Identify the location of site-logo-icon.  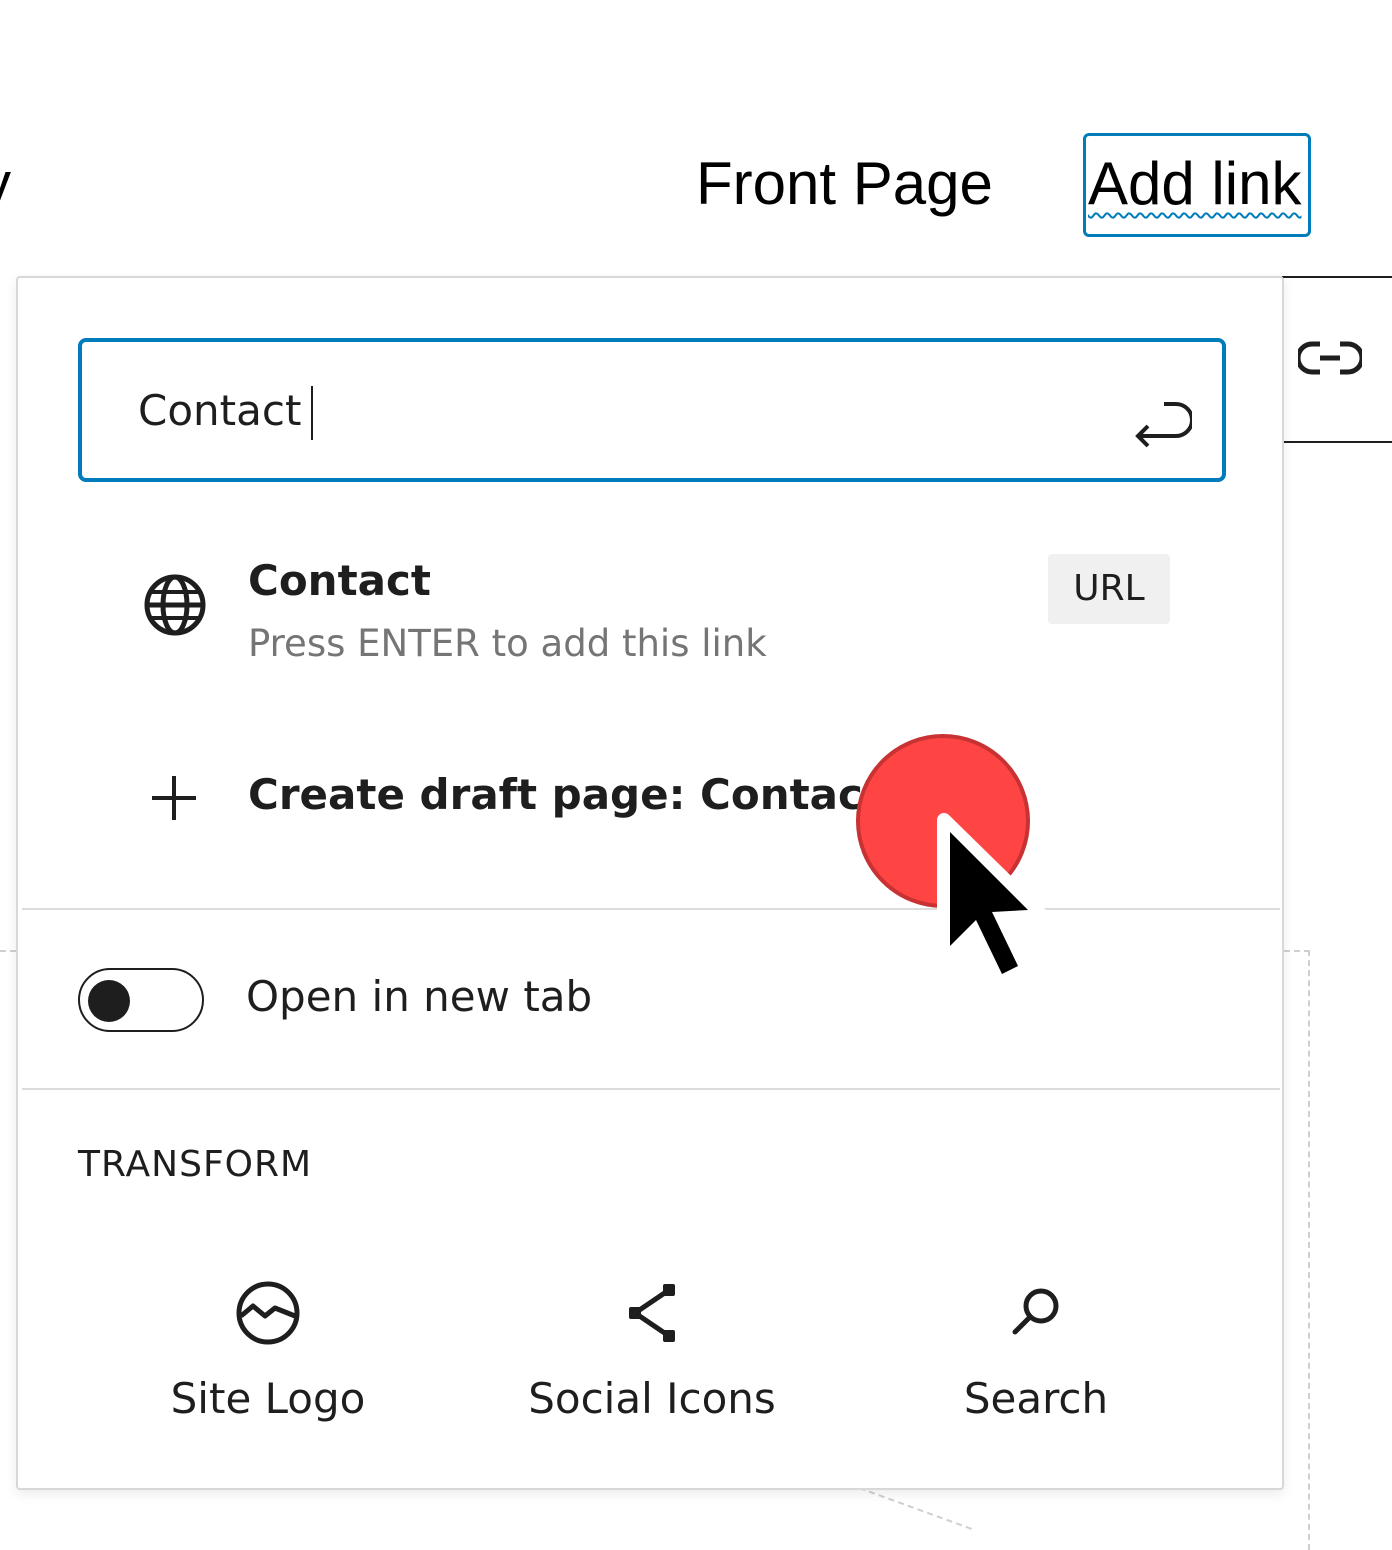
(268, 1313).